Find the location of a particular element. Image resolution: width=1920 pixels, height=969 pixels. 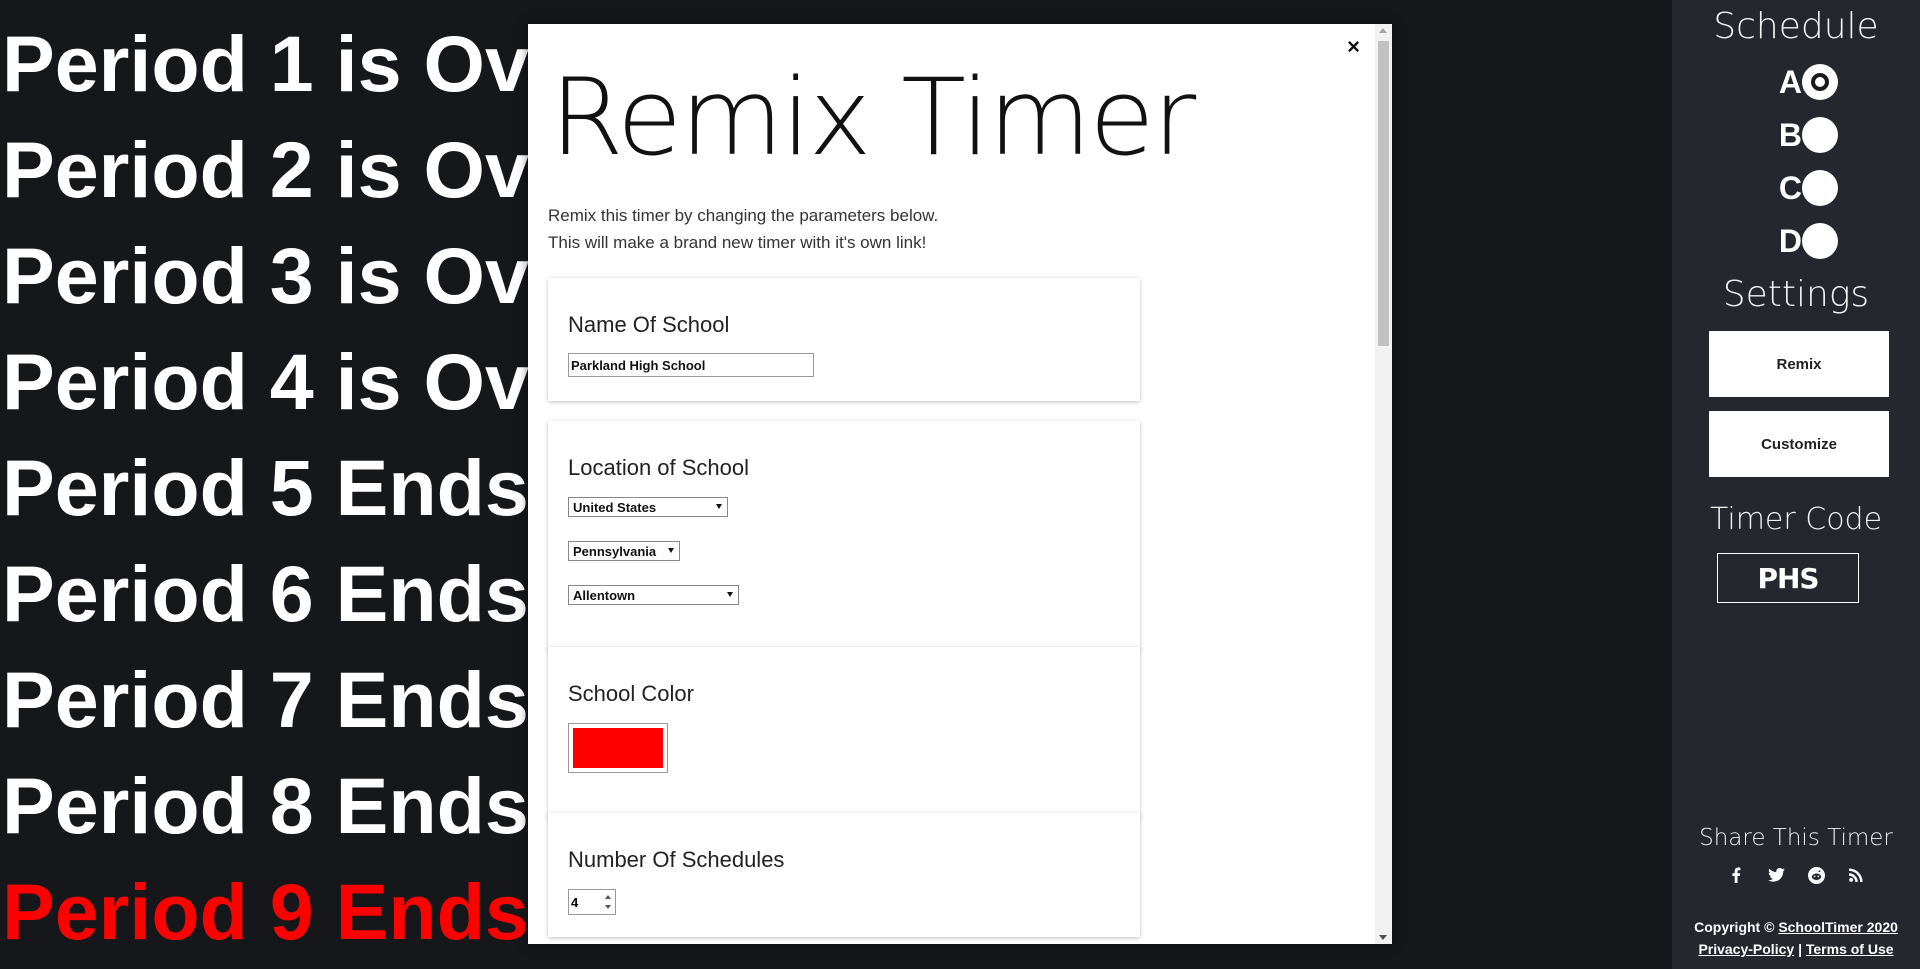

city-select-value: Allentown is located at coordinates (604, 595).